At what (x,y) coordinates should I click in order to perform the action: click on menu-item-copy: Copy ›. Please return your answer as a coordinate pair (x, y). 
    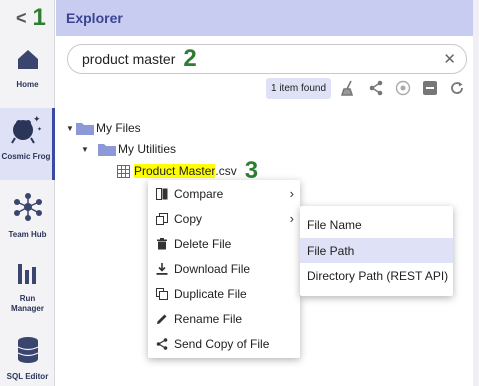
    Looking at the image, I should click on (224, 218).